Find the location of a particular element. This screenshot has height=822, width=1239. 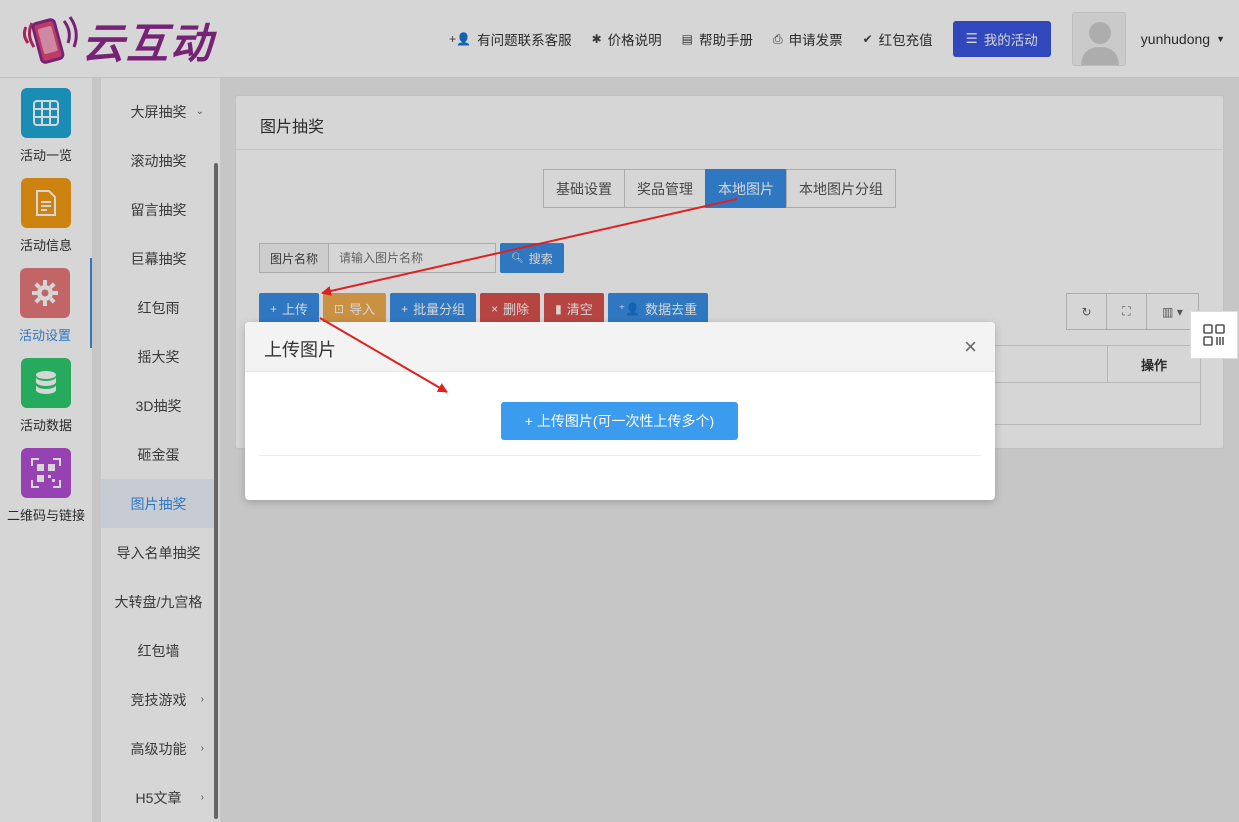

upload-image-modal: 上传图片 × + 上传图片(可一次性上传多个) is located at coordinates (620, 411).